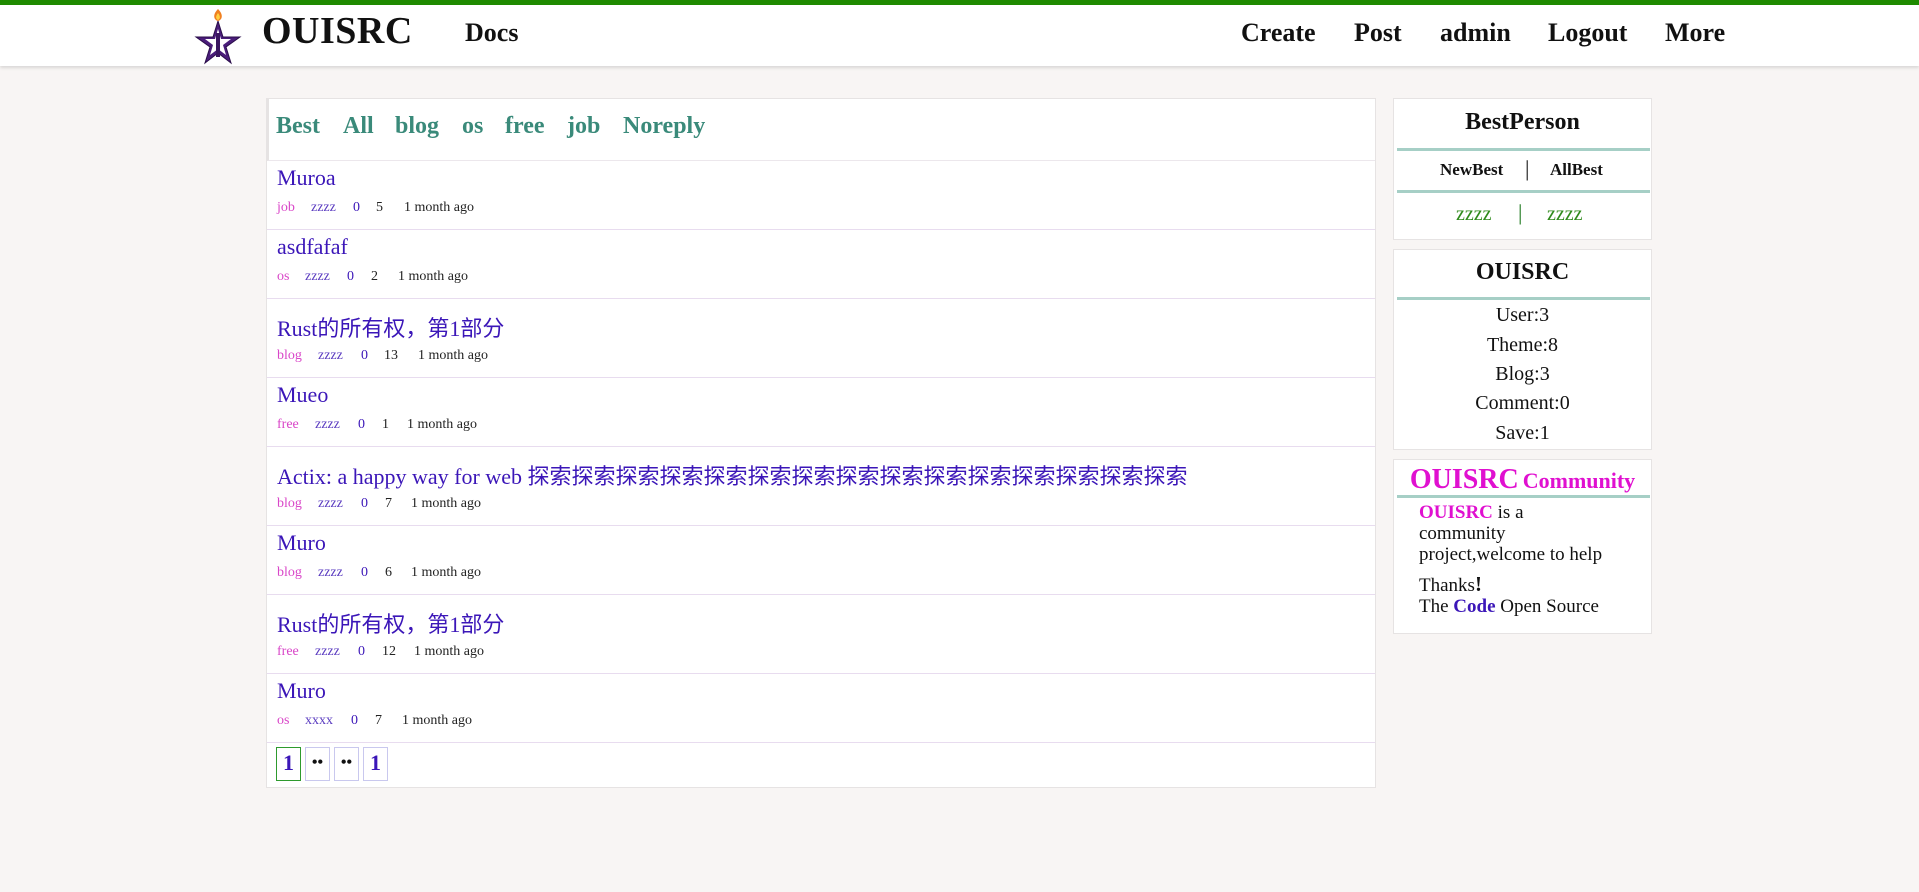  Describe the element at coordinates (1378, 33) in the screenshot. I see `nav-post: Post` at that location.